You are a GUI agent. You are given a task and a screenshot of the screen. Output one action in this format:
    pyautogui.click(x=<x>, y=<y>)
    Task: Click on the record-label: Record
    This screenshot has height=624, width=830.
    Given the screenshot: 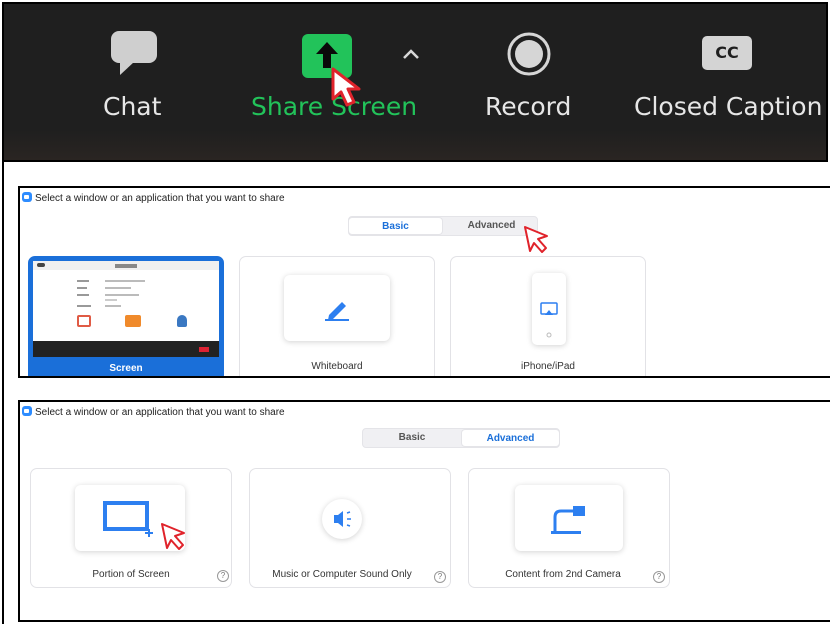 What is the action you would take?
    pyautogui.click(x=528, y=106)
    